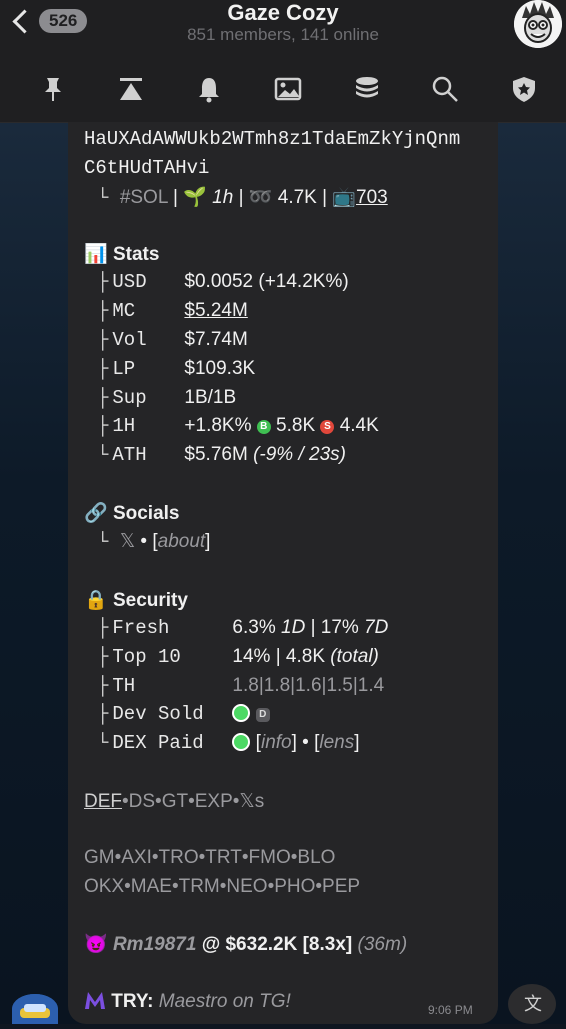  I want to click on stat-extra: (+14.2K%), so click(303, 281).